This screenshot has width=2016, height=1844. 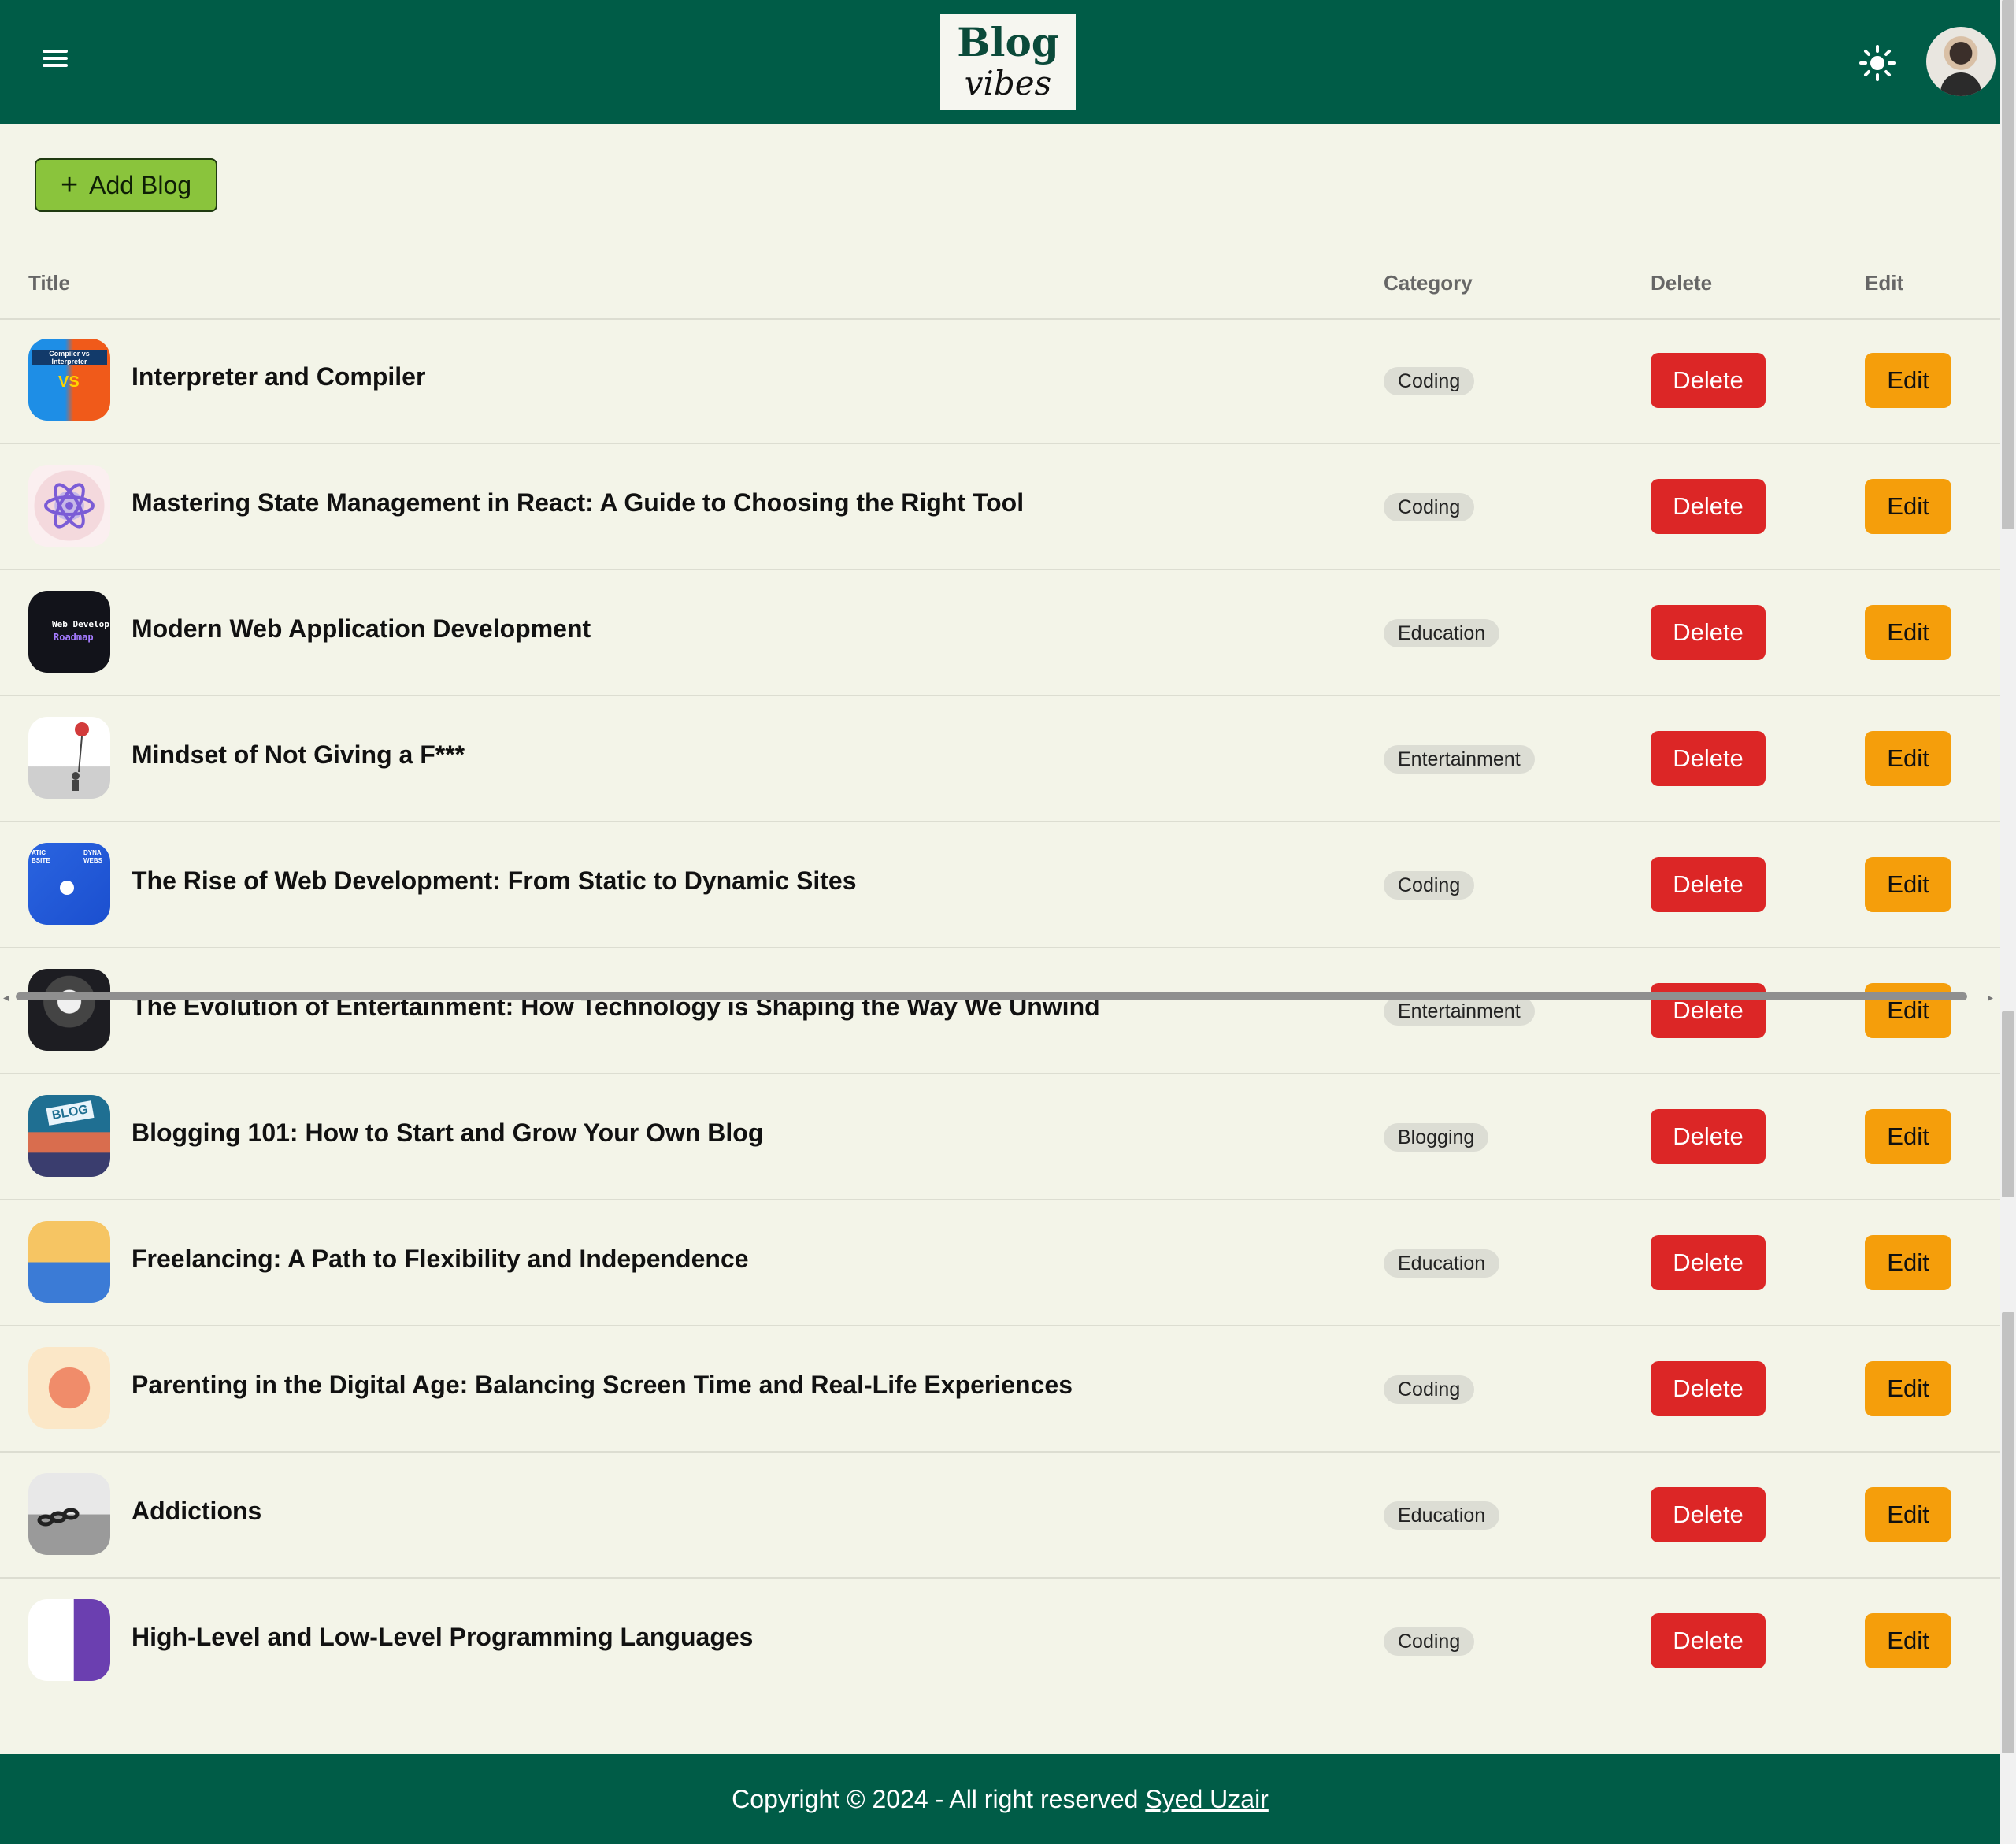 What do you see at coordinates (140, 184) in the screenshot?
I see `add-blog-label: Add Blog` at bounding box center [140, 184].